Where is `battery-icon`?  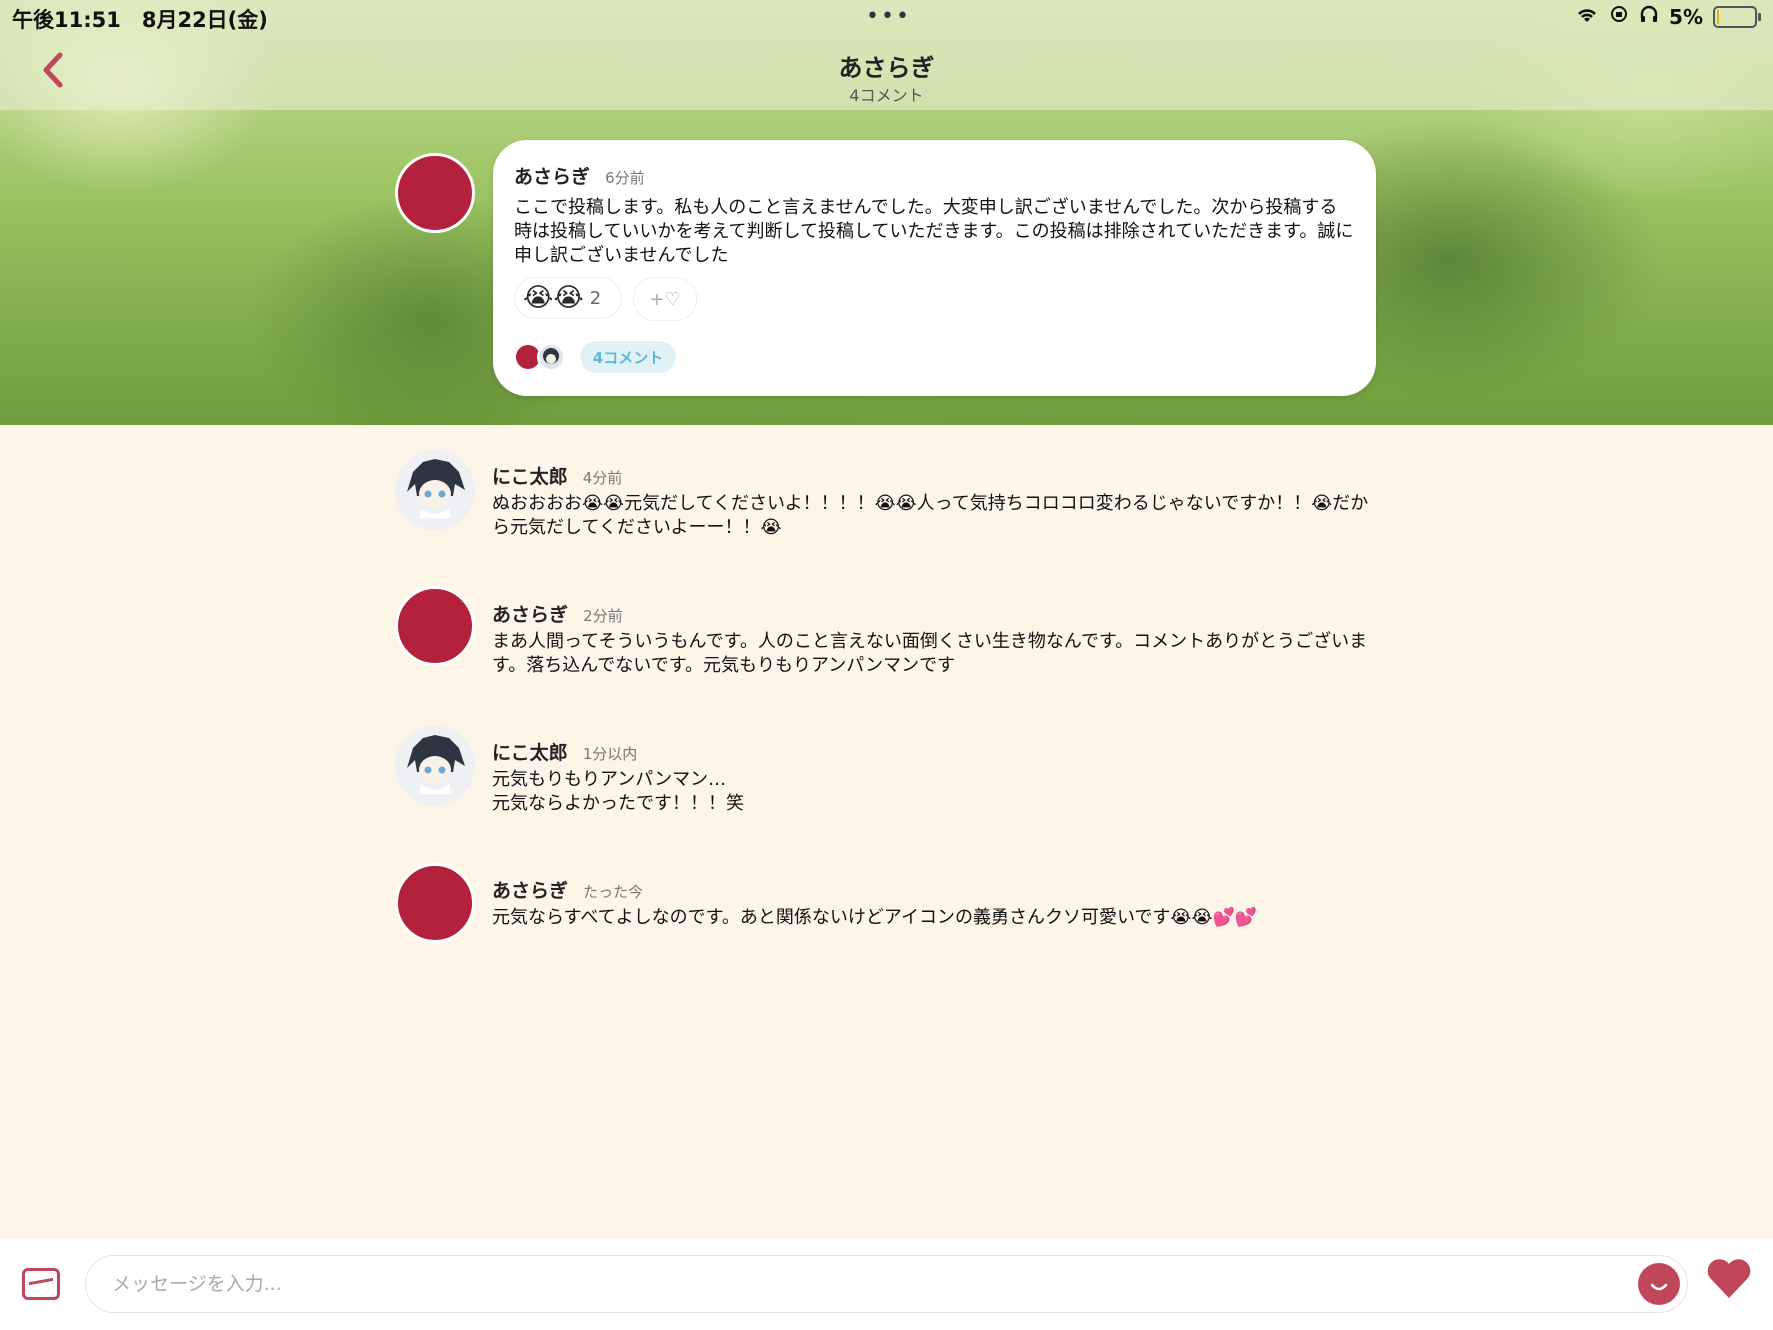 battery-icon is located at coordinates (1737, 16).